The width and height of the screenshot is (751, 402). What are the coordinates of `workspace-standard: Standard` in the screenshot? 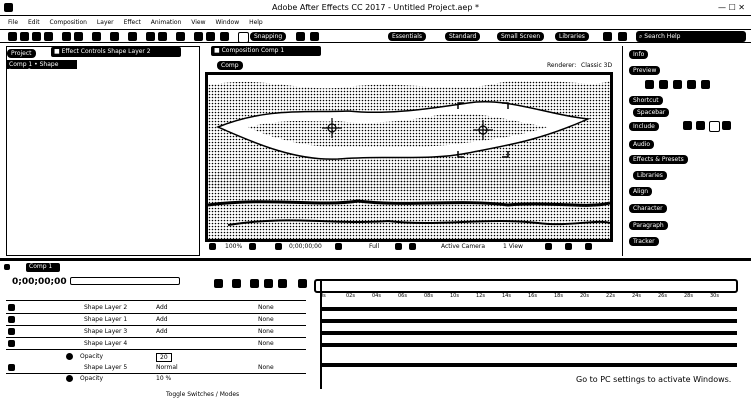 It's located at (463, 36).